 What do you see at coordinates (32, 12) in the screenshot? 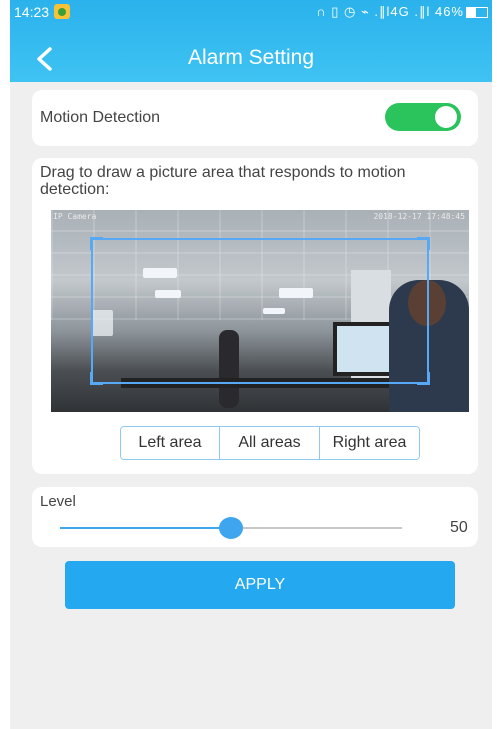
I see `status-time: 14:23` at bounding box center [32, 12].